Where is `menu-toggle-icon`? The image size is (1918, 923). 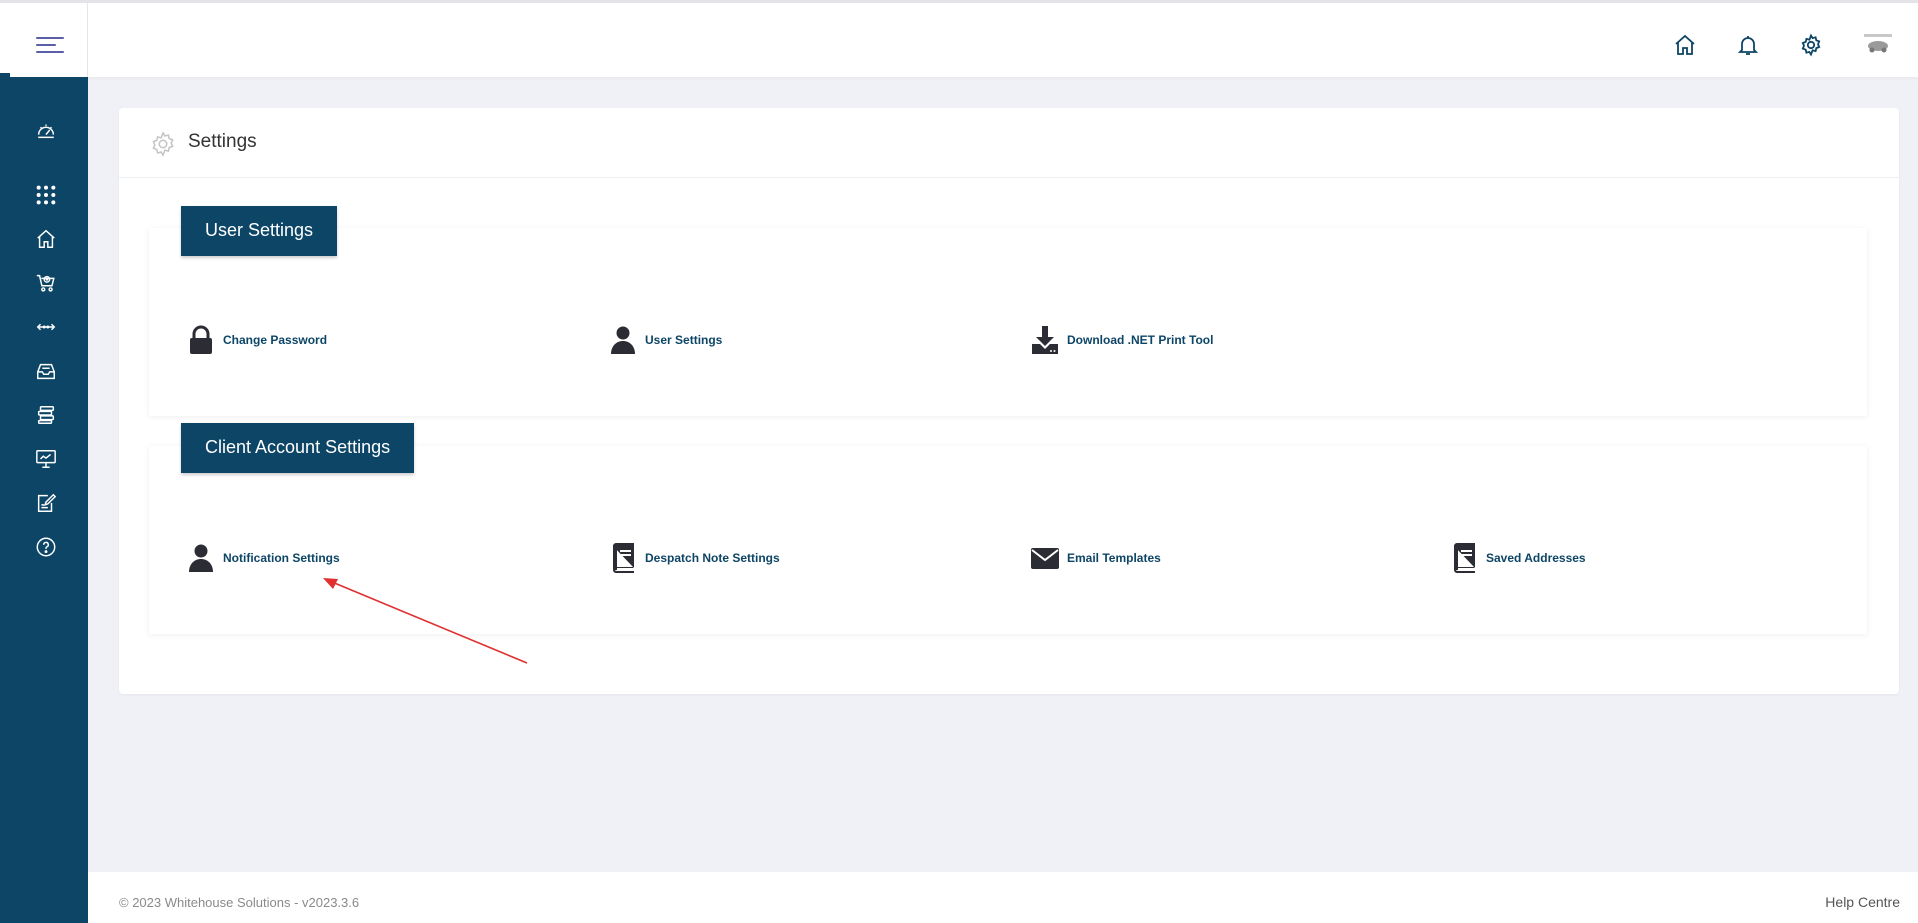
menu-toggle-icon is located at coordinates (50, 45).